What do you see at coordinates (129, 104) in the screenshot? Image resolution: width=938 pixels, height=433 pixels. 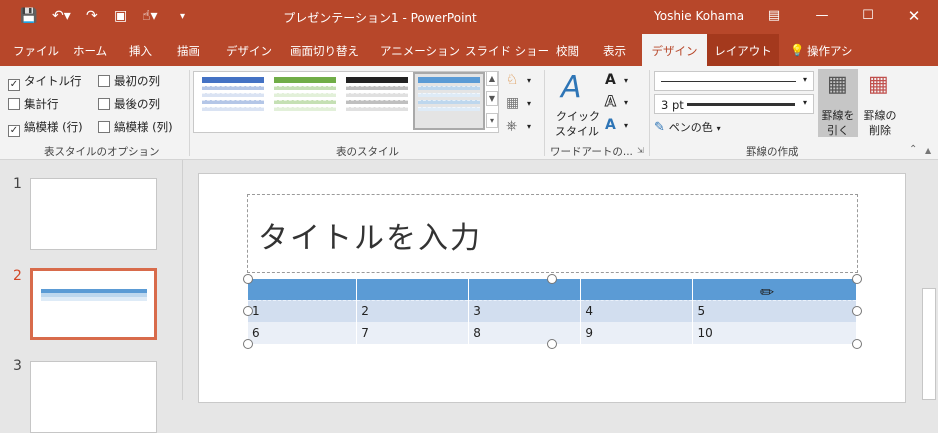 I see `checkbox-last-column: 最後の列` at bounding box center [129, 104].